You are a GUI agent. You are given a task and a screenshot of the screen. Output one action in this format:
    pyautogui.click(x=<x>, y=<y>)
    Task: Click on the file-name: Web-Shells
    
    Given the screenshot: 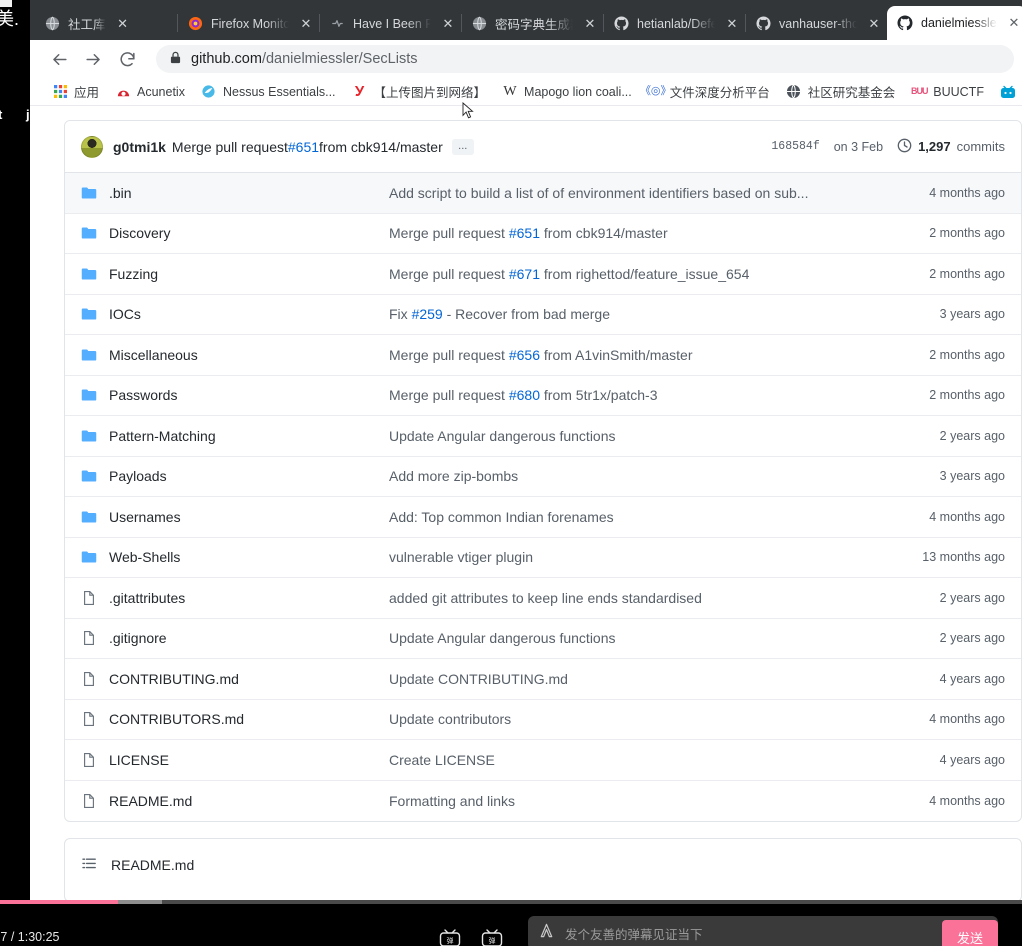 What is the action you would take?
    pyautogui.click(x=249, y=557)
    